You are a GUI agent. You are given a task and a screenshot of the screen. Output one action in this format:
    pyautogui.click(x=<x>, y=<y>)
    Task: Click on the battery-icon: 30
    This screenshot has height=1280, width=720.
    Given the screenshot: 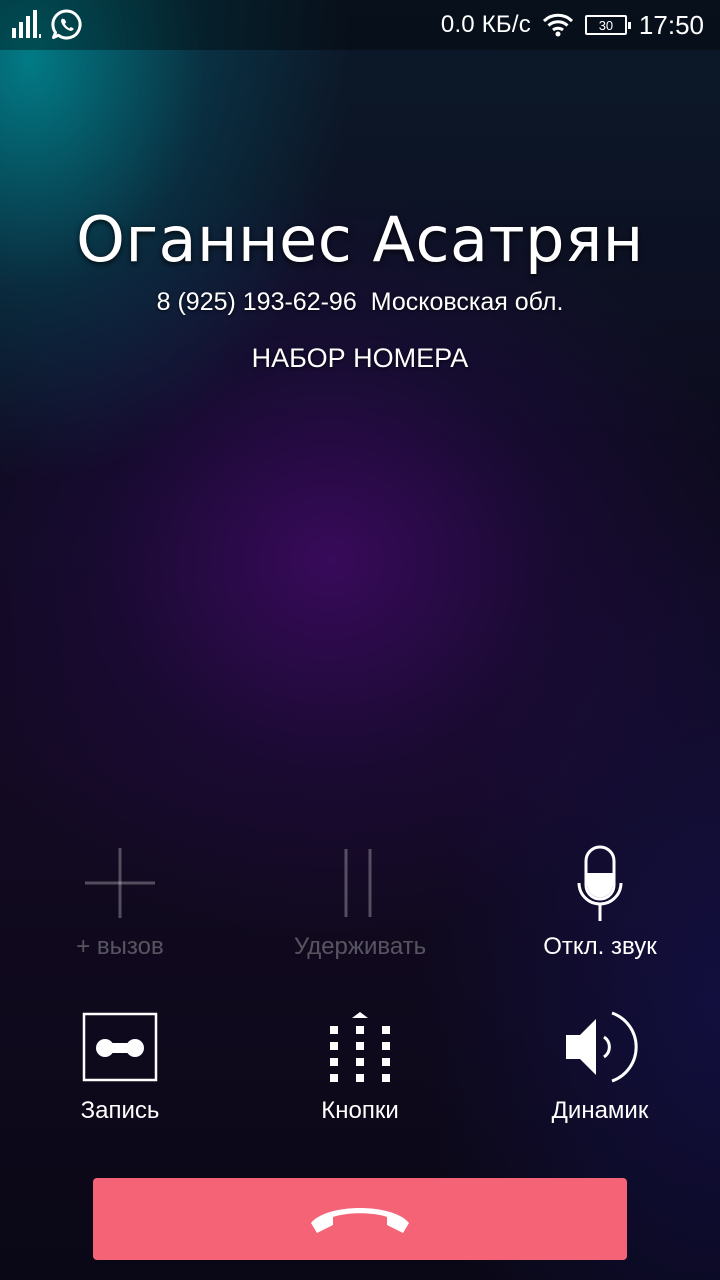 What is the action you would take?
    pyautogui.click(x=607, y=25)
    